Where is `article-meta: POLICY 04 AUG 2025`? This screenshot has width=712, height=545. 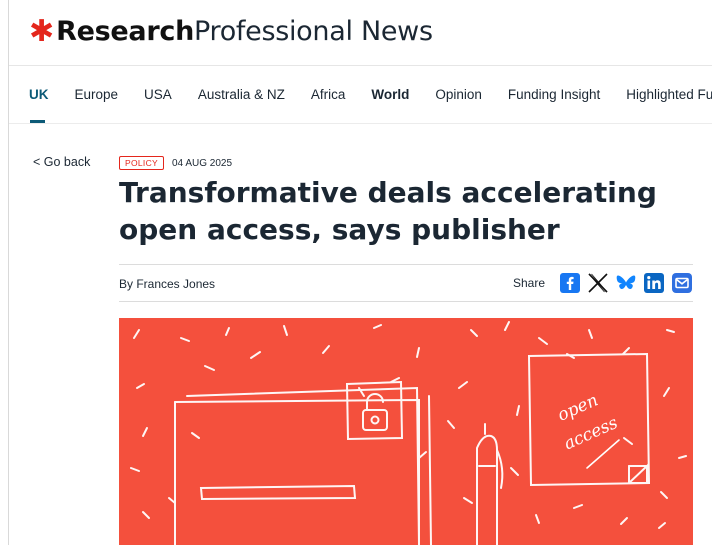
article-meta: POLICY 04 AUG 2025 is located at coordinates (175, 163).